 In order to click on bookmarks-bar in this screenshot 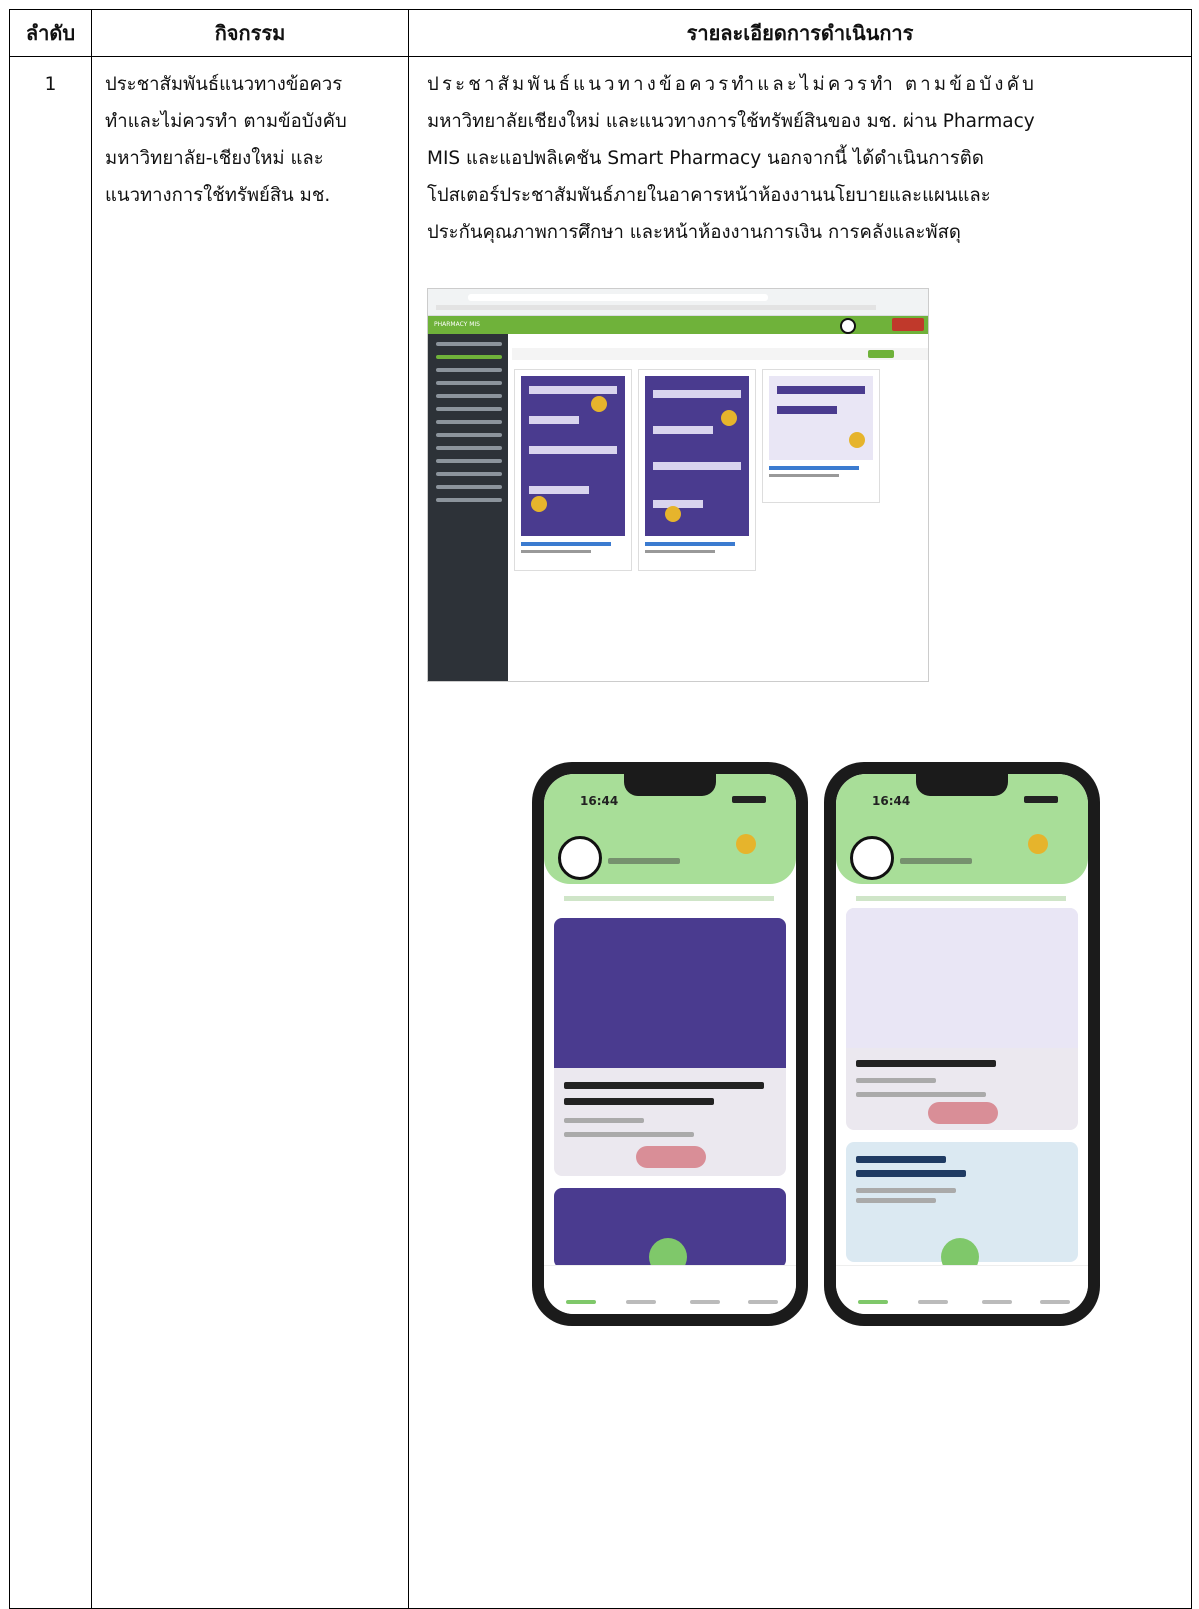, I will do `click(656, 307)`.